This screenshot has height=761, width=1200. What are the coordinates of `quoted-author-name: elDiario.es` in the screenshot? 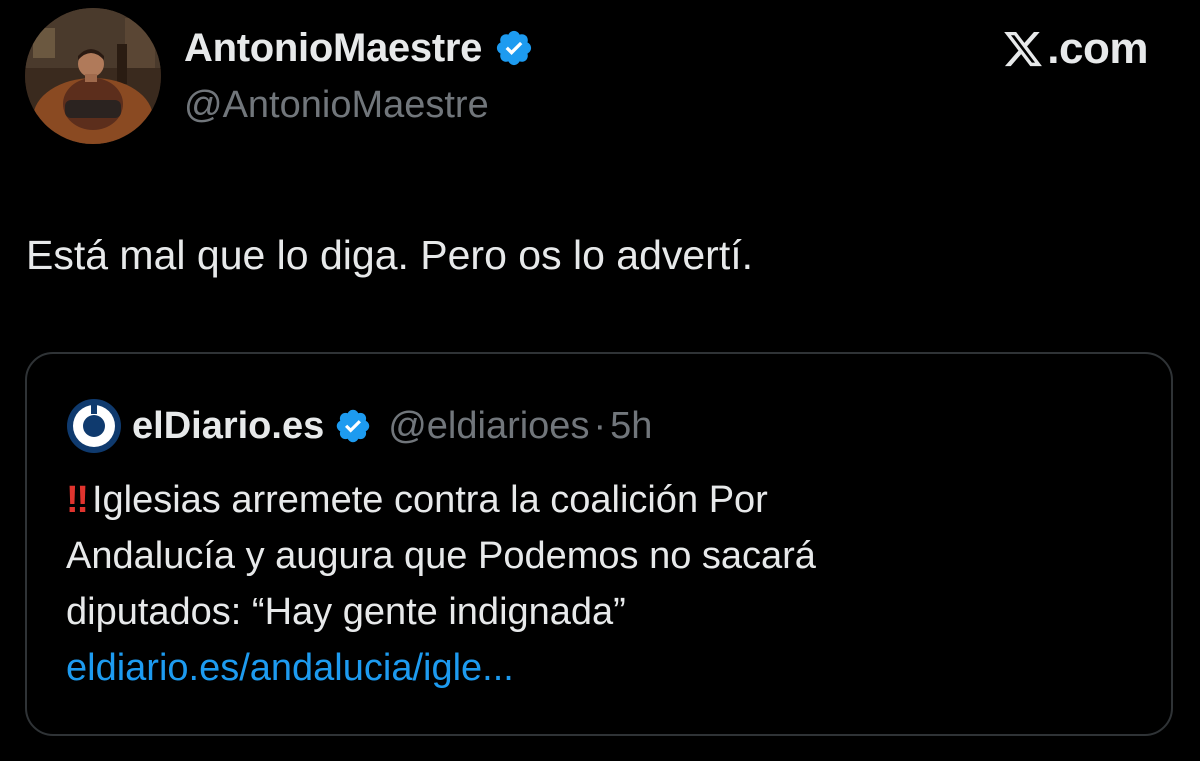 It's located at (228, 426).